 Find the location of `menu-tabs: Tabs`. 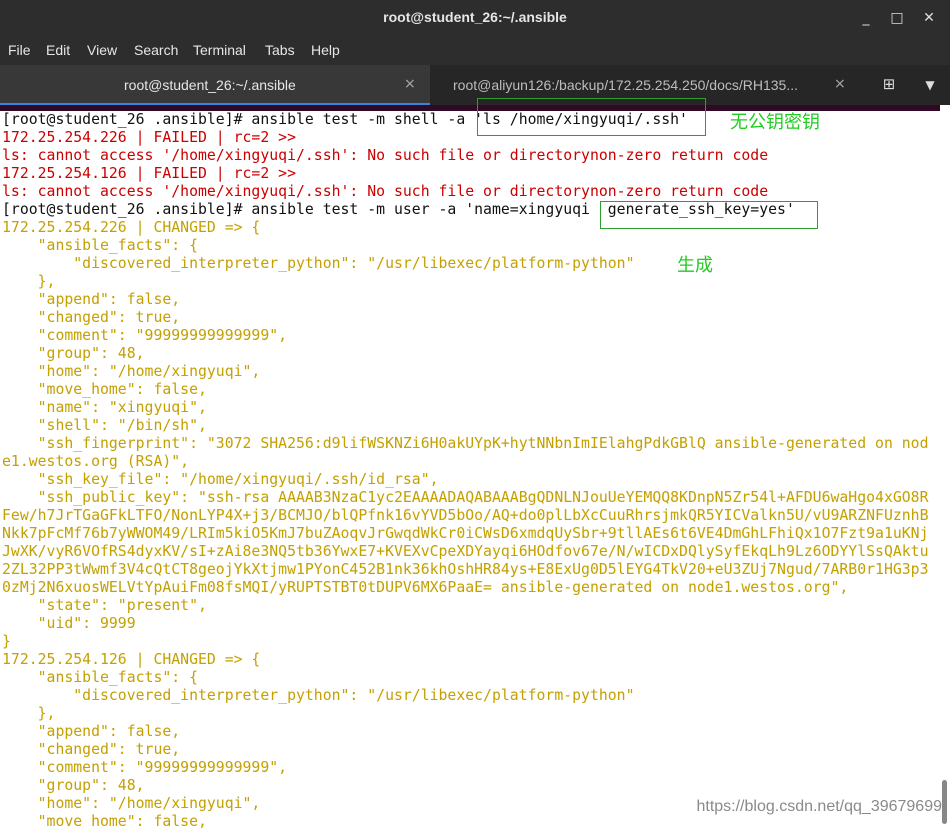

menu-tabs: Tabs is located at coordinates (280, 50).